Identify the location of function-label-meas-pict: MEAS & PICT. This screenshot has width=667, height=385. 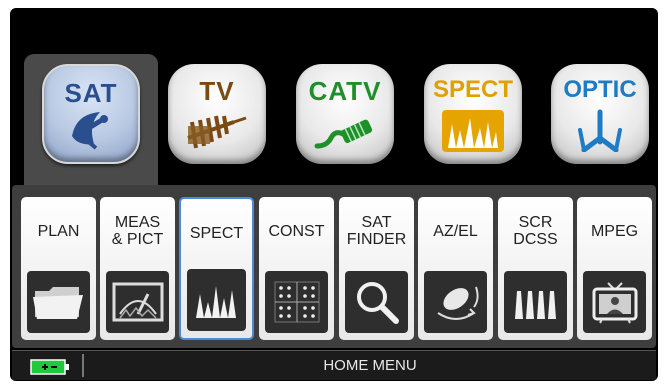
(137, 231).